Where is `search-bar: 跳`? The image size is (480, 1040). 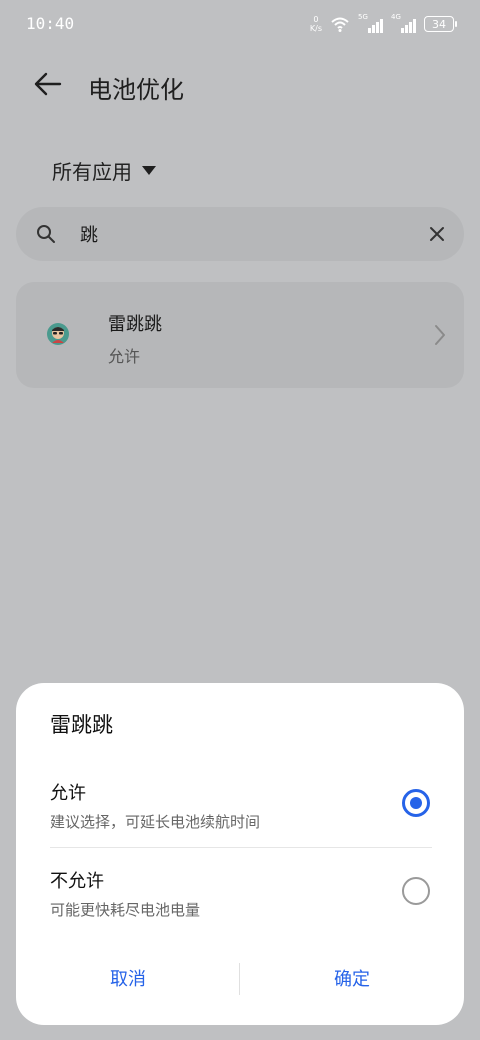
search-bar: 跳 is located at coordinates (240, 234).